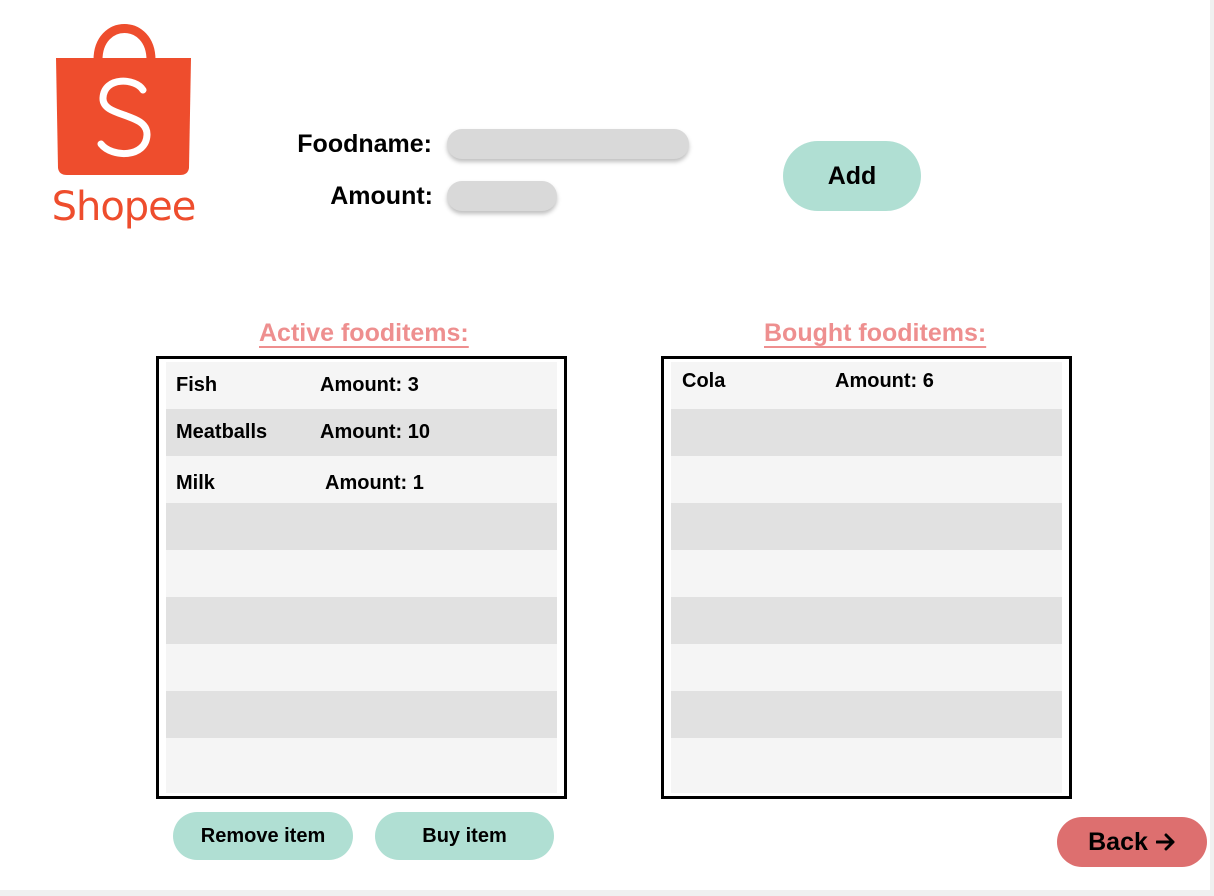 This screenshot has width=1214, height=896. I want to click on bought-fooditems-heading: Bought fooditems:, so click(875, 333).